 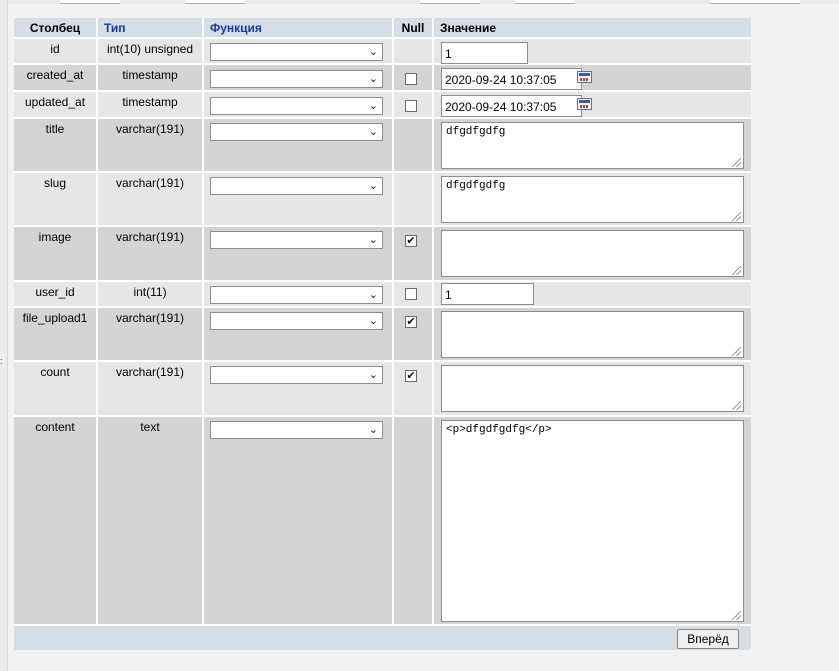 What do you see at coordinates (299, 28) in the screenshot?
I see `header-function: Функция` at bounding box center [299, 28].